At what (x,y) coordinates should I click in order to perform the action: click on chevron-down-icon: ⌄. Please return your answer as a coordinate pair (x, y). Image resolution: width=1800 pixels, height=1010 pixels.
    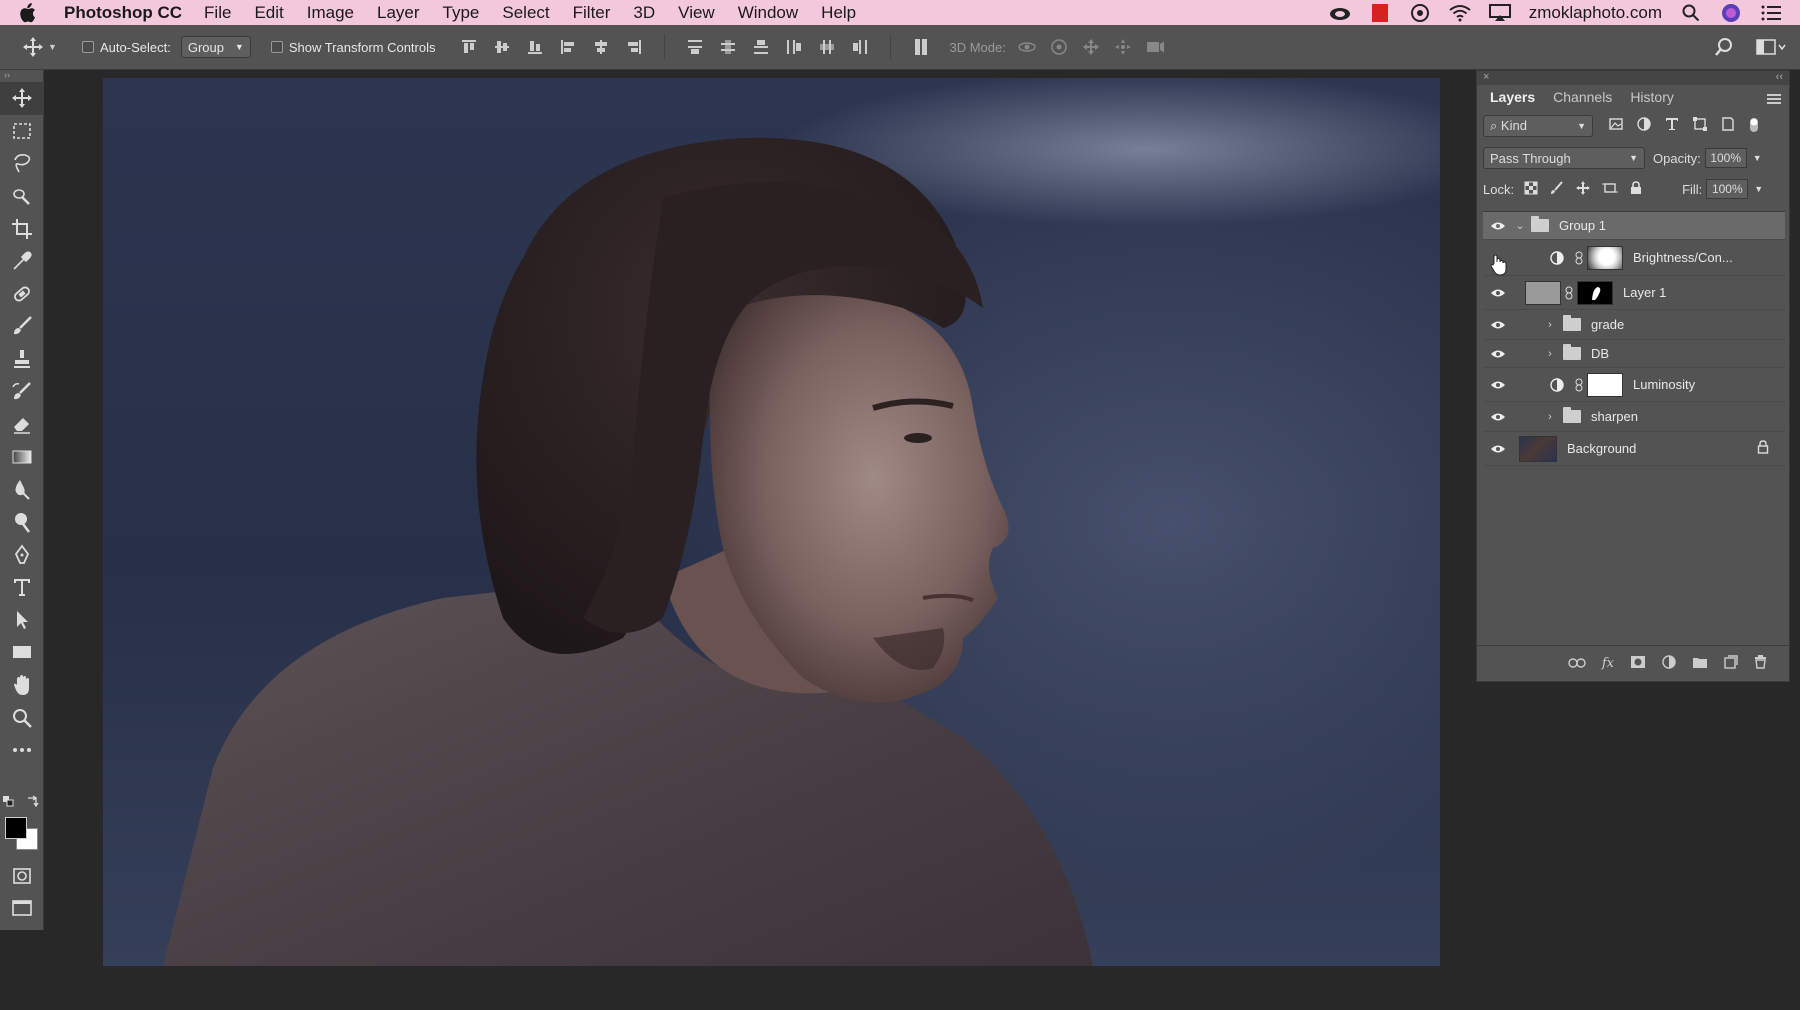
    Looking at the image, I should click on (1520, 225).